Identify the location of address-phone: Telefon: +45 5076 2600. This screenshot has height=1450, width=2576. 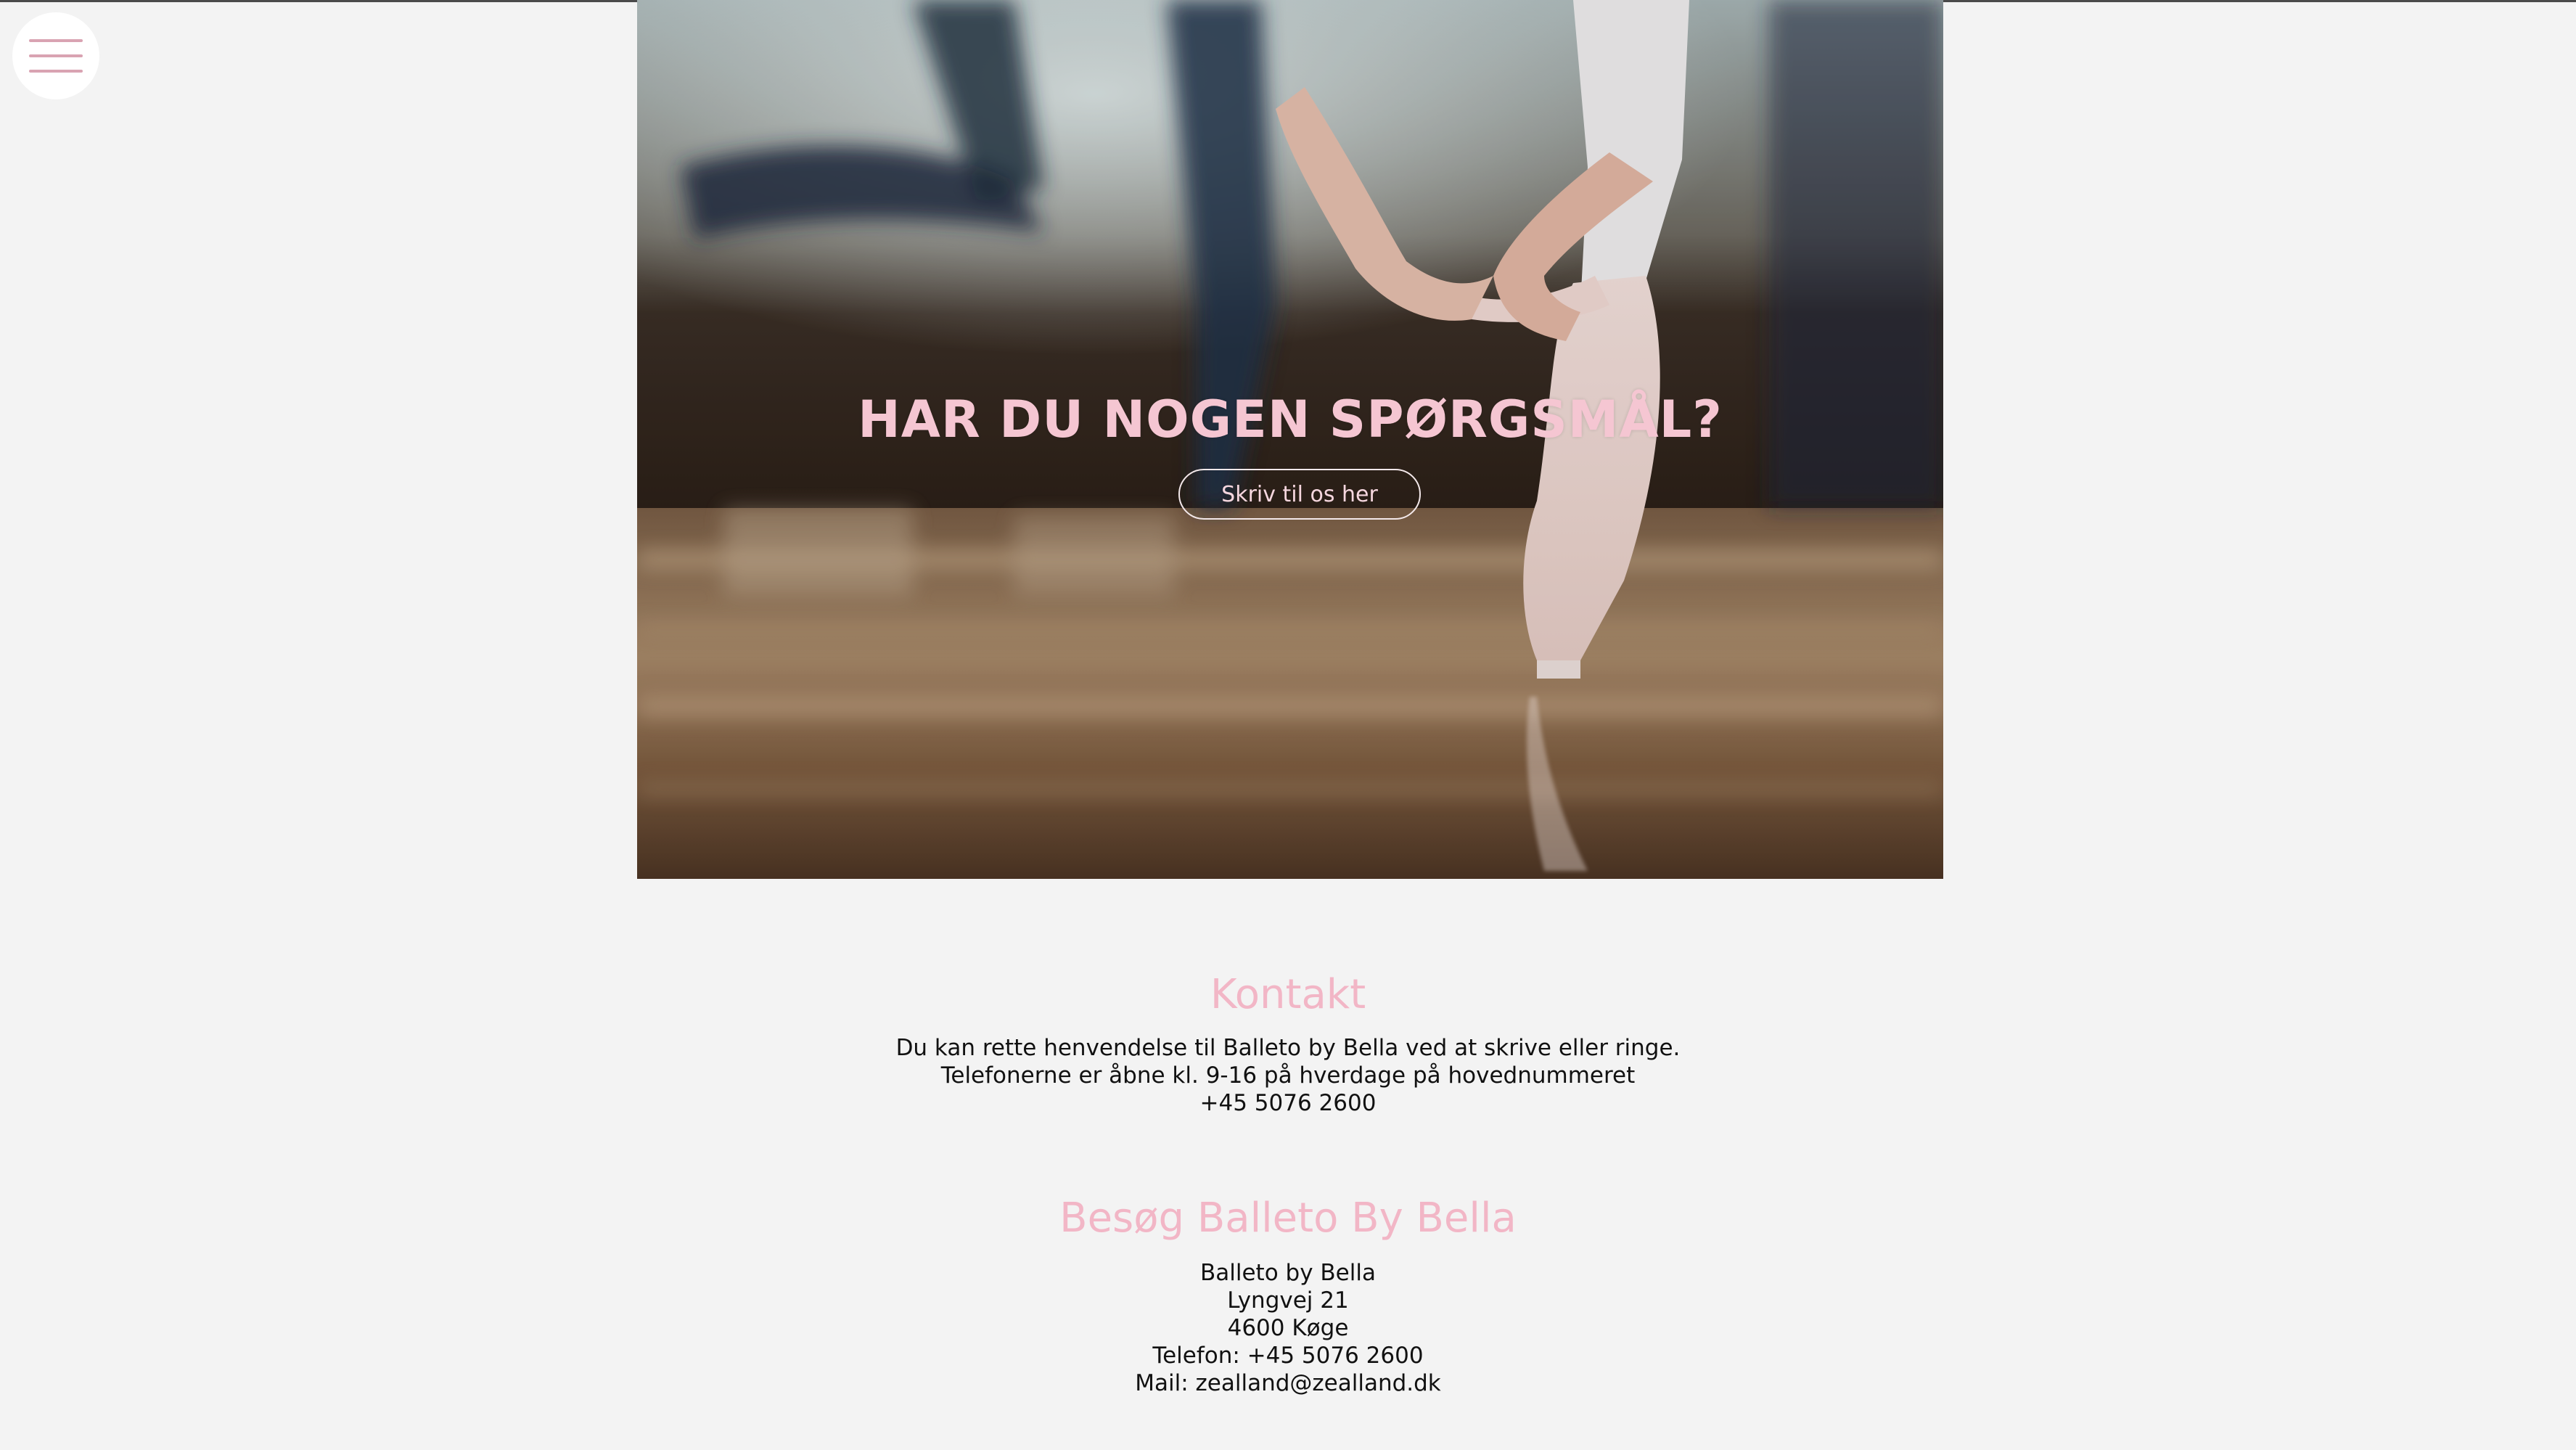
(1288, 1356).